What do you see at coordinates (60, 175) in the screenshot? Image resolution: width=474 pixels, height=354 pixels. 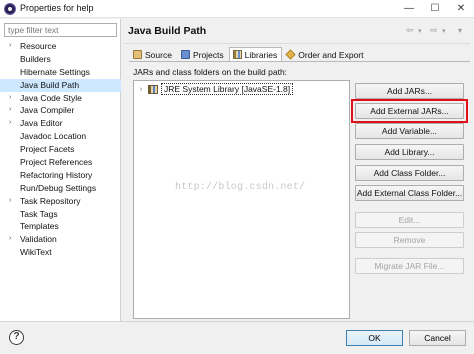 I see `tree-item-refactoring-history: Refactoring History` at bounding box center [60, 175].